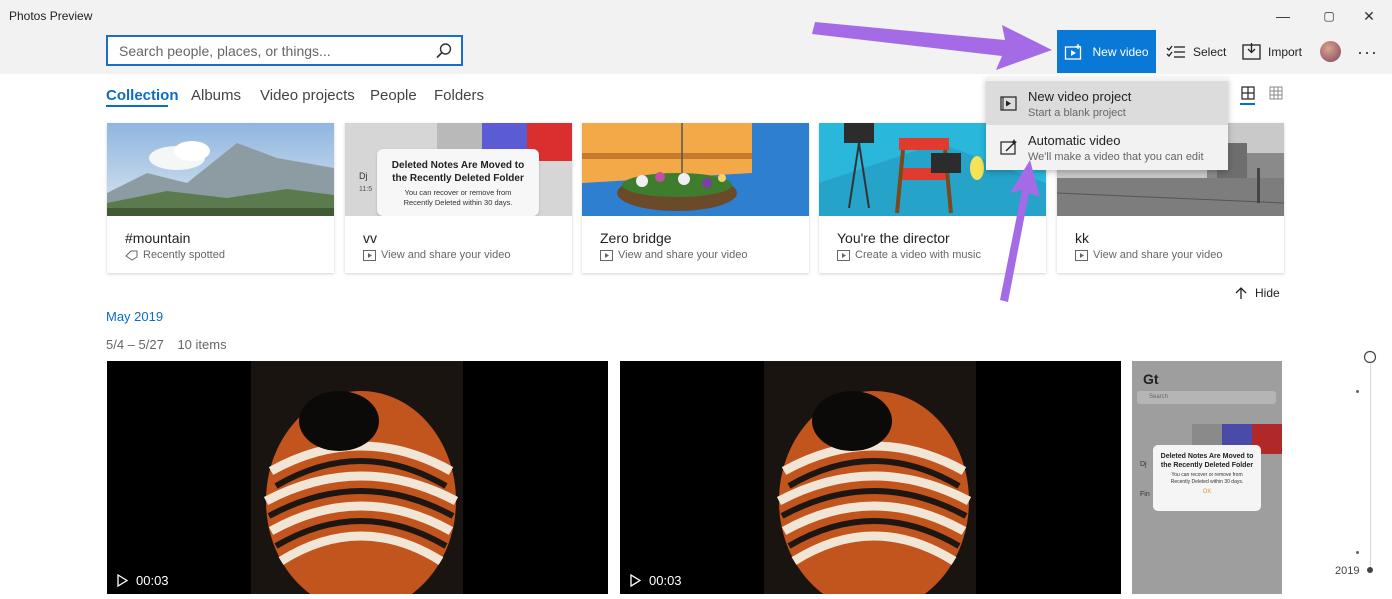 The height and width of the screenshot is (599, 1392). Describe the element at coordinates (135, 344) in the screenshot. I see `date-range-text: 5/4 – 5/27` at that location.